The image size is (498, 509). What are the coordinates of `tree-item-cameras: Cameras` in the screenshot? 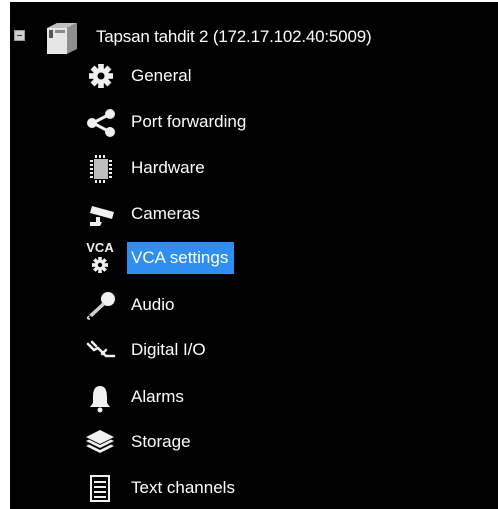 It's located at (280, 214).